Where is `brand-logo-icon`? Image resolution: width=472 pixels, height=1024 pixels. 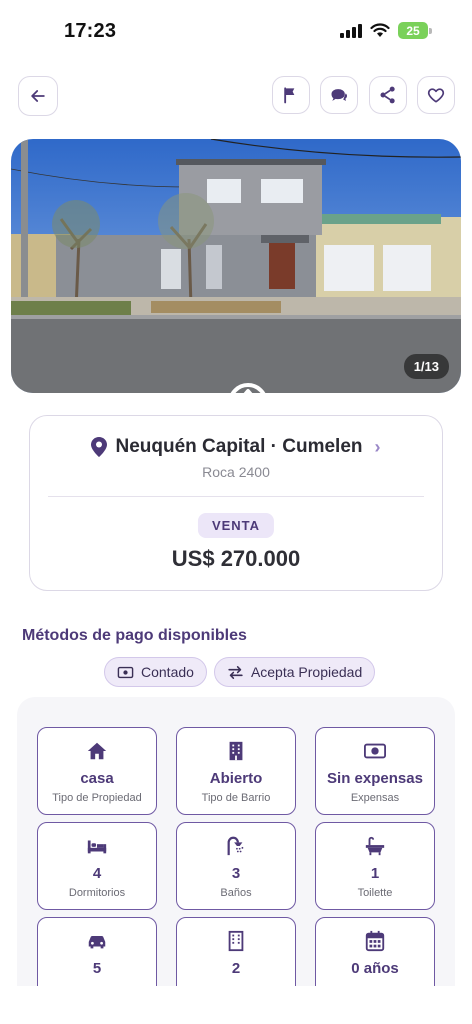 brand-logo-icon is located at coordinates (248, 388).